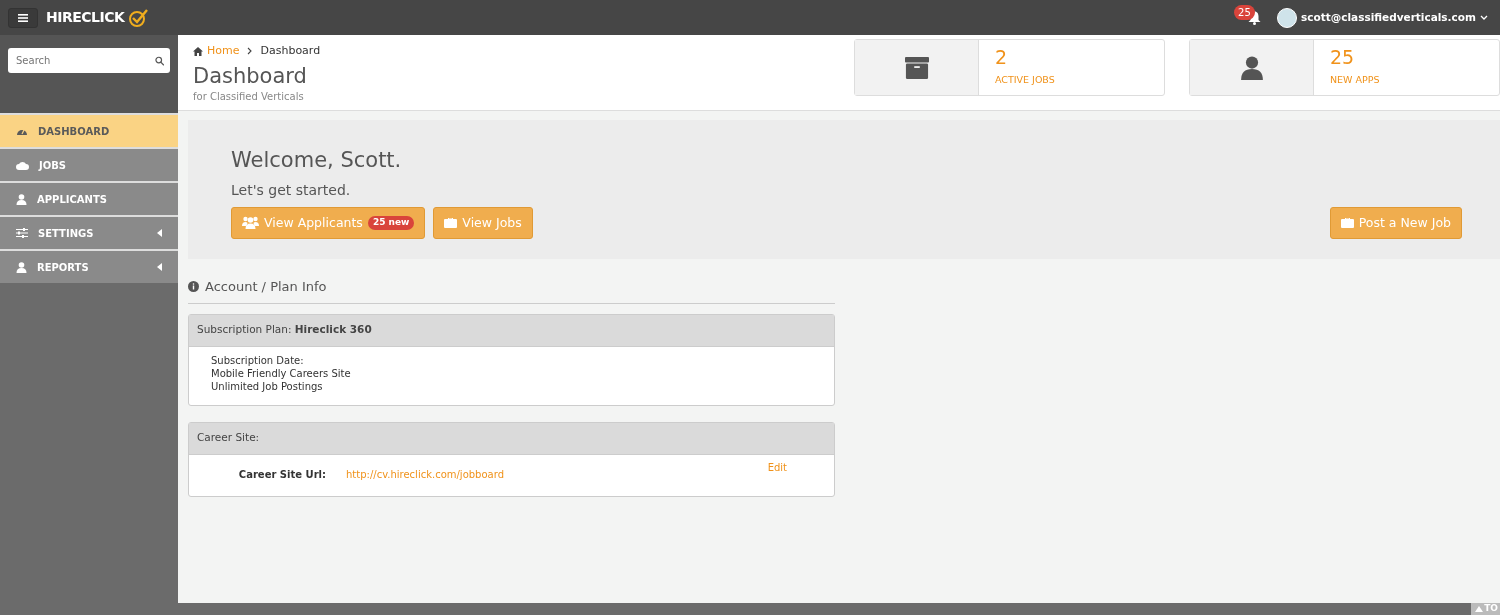  Describe the element at coordinates (281, 474) in the screenshot. I see `field-label: Career Site Url:` at that location.